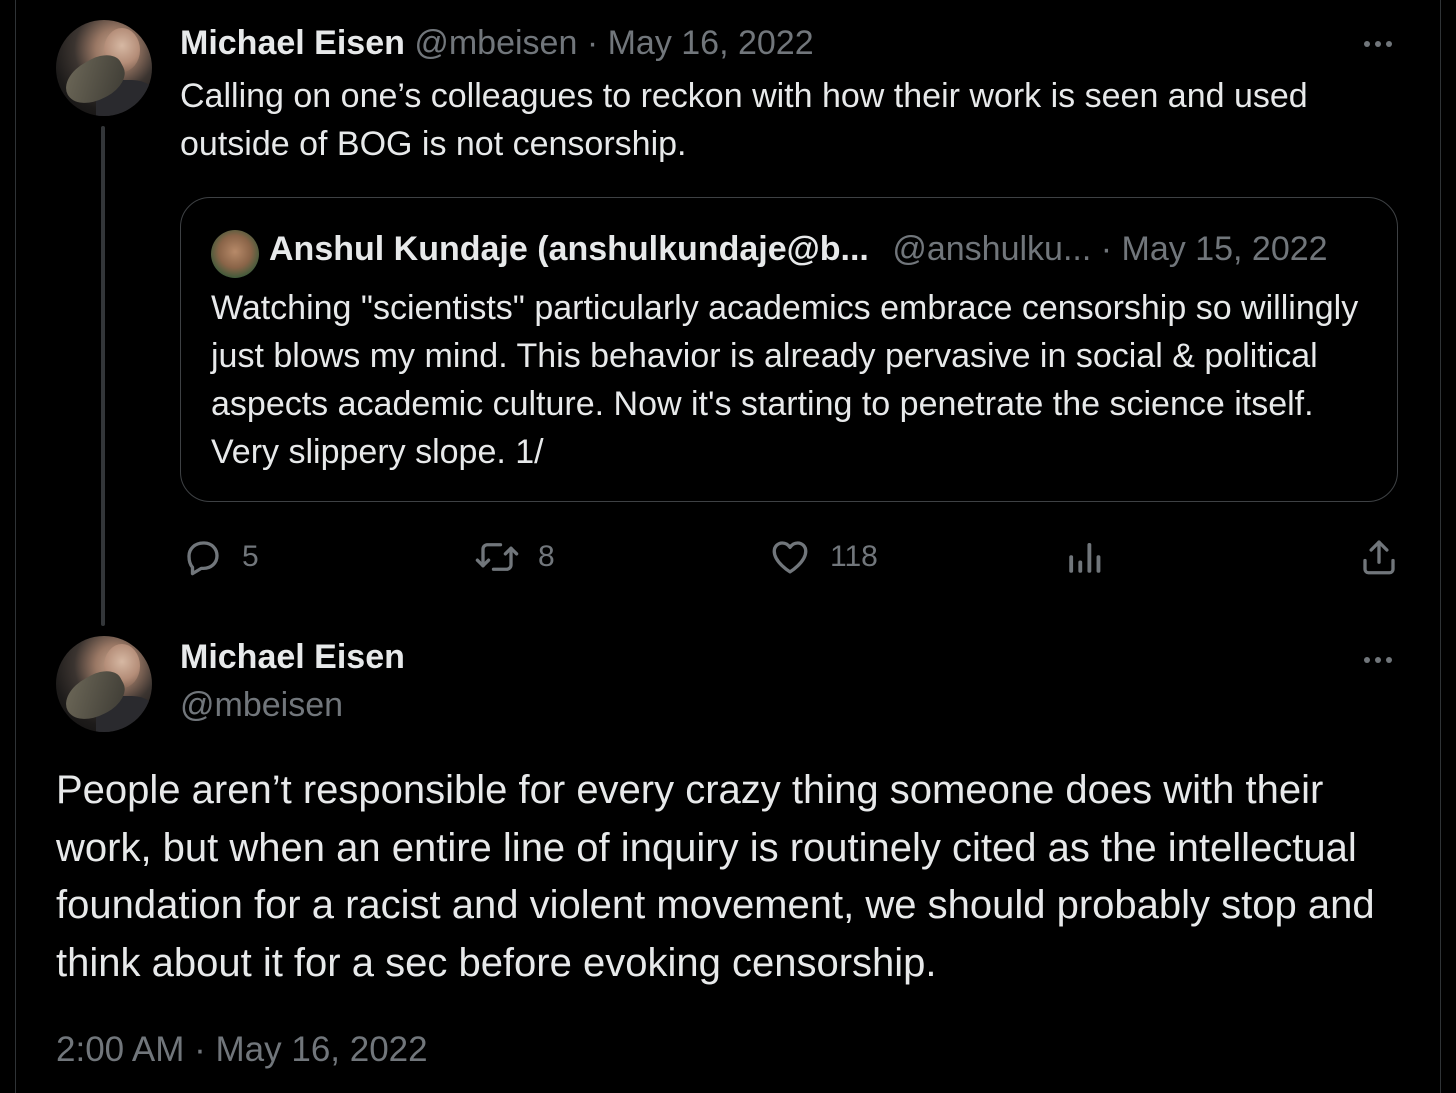 This screenshot has height=1093, width=1456. What do you see at coordinates (546, 556) in the screenshot?
I see `repost-count: 8` at bounding box center [546, 556].